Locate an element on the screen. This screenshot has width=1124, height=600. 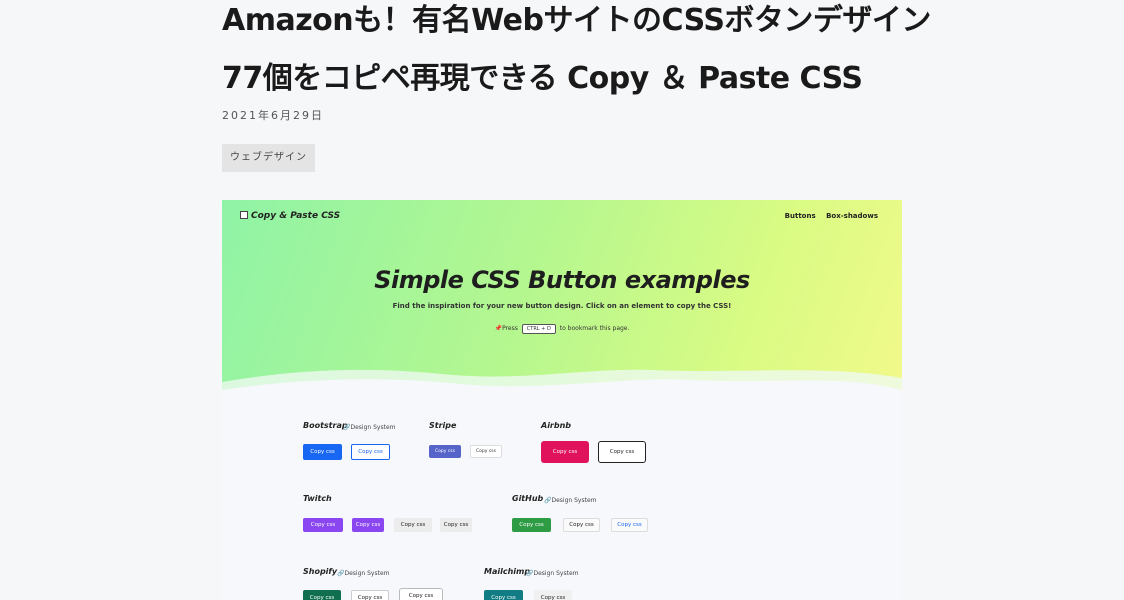
logo-icon is located at coordinates (244, 215).